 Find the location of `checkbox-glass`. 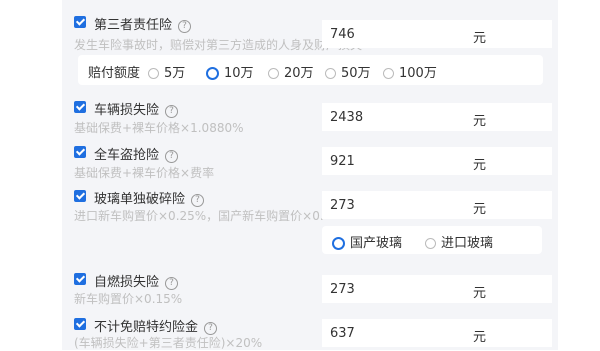

checkbox-glass is located at coordinates (80, 196).